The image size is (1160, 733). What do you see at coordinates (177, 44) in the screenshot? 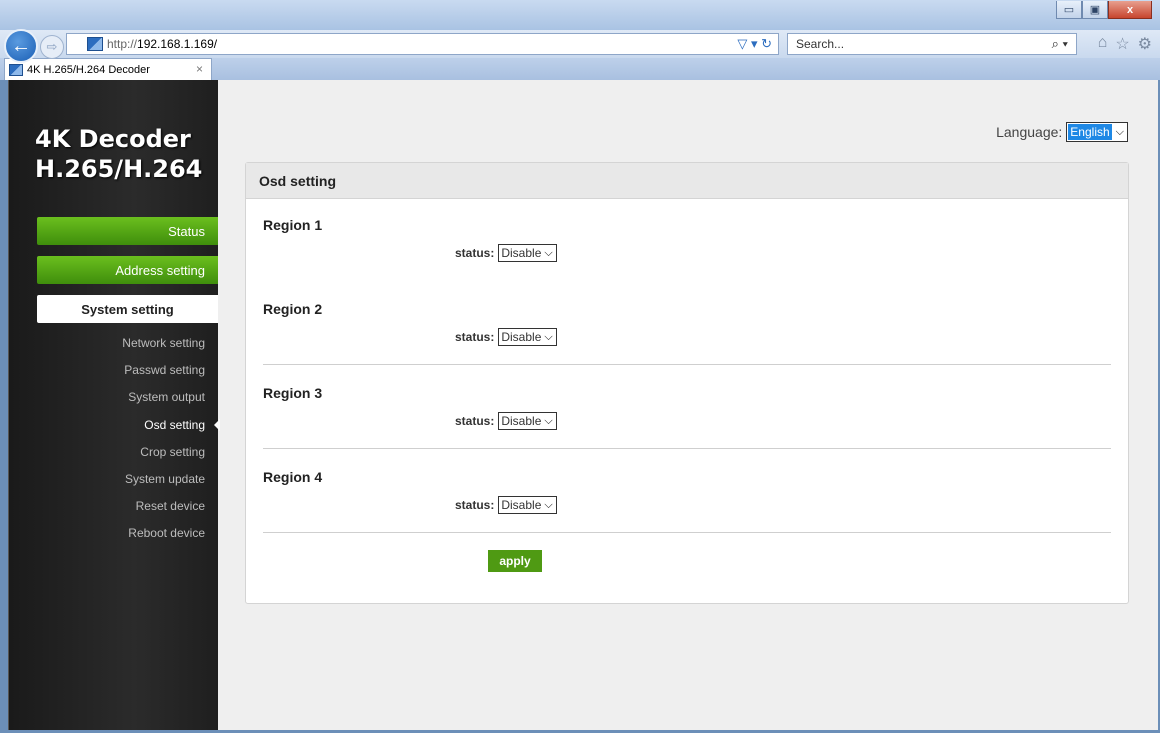
I see `url-host: 192.168.1.169/` at bounding box center [177, 44].